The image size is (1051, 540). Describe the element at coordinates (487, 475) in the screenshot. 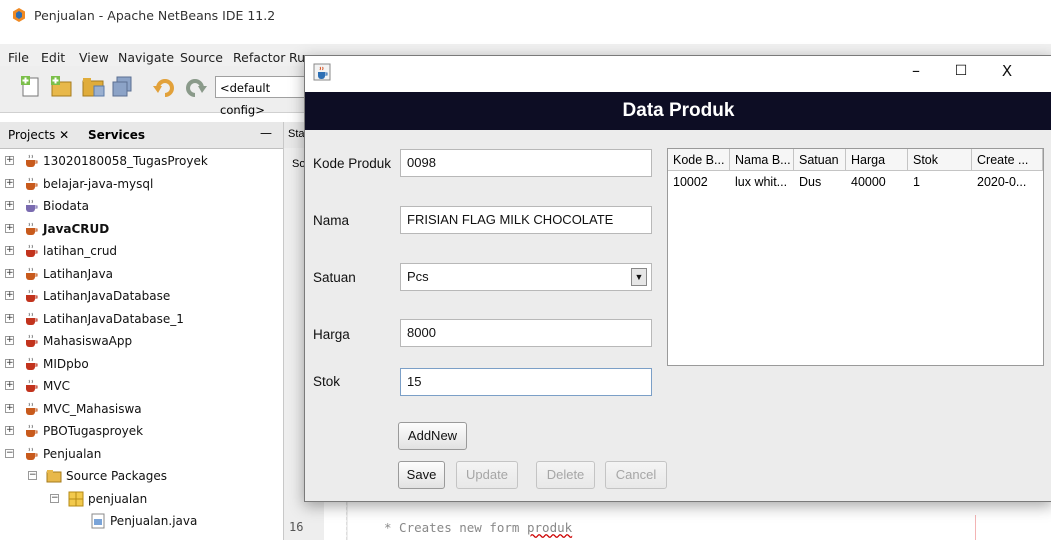

I see `update-button: Update` at that location.